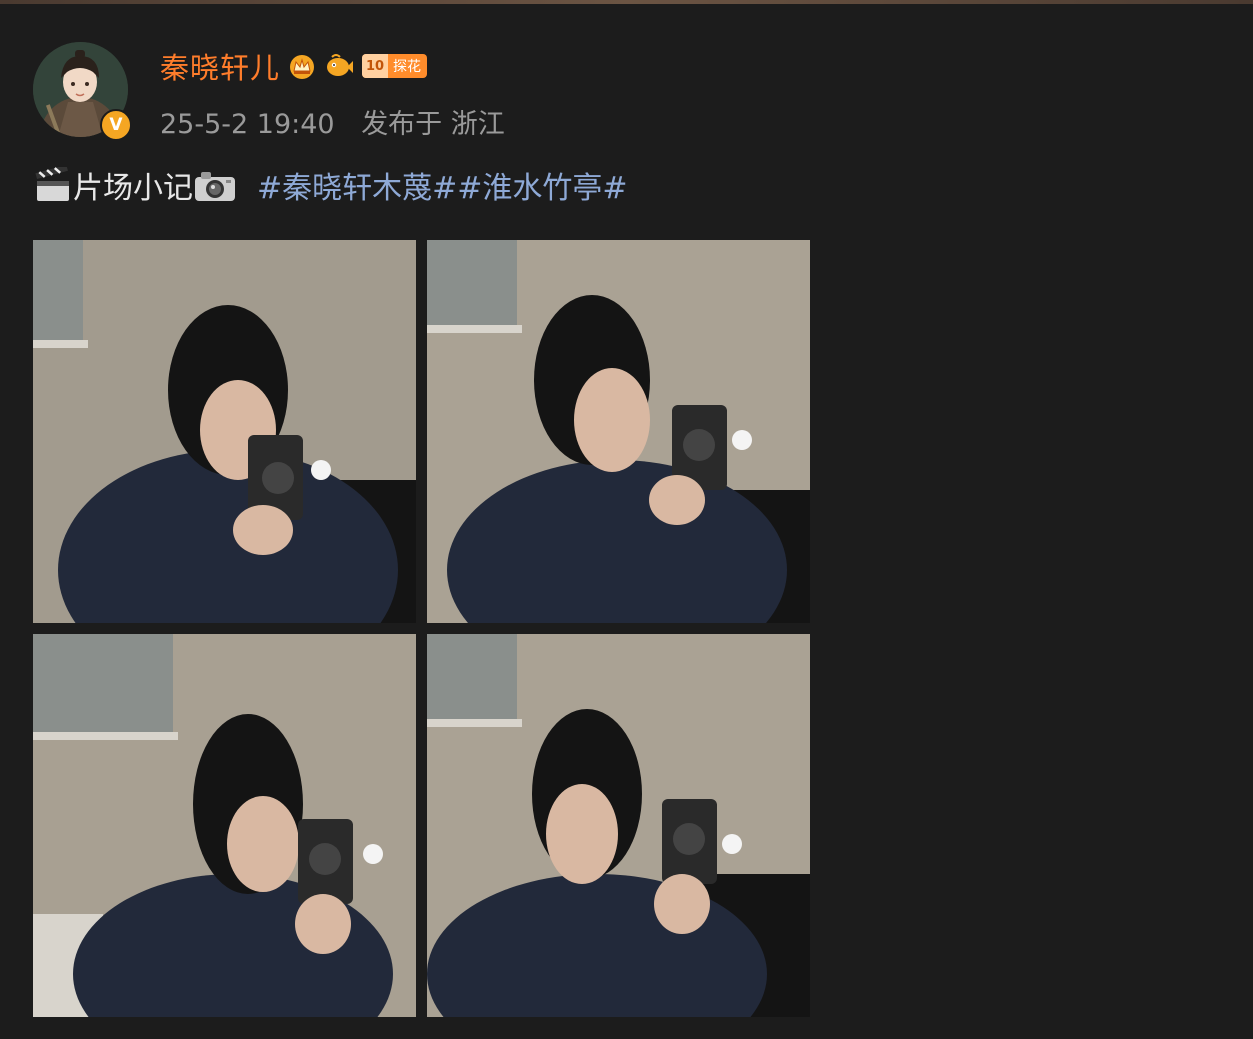 The width and height of the screenshot is (1253, 1039). Describe the element at coordinates (53, 185) in the screenshot. I see `clapperboard-icon` at that location.